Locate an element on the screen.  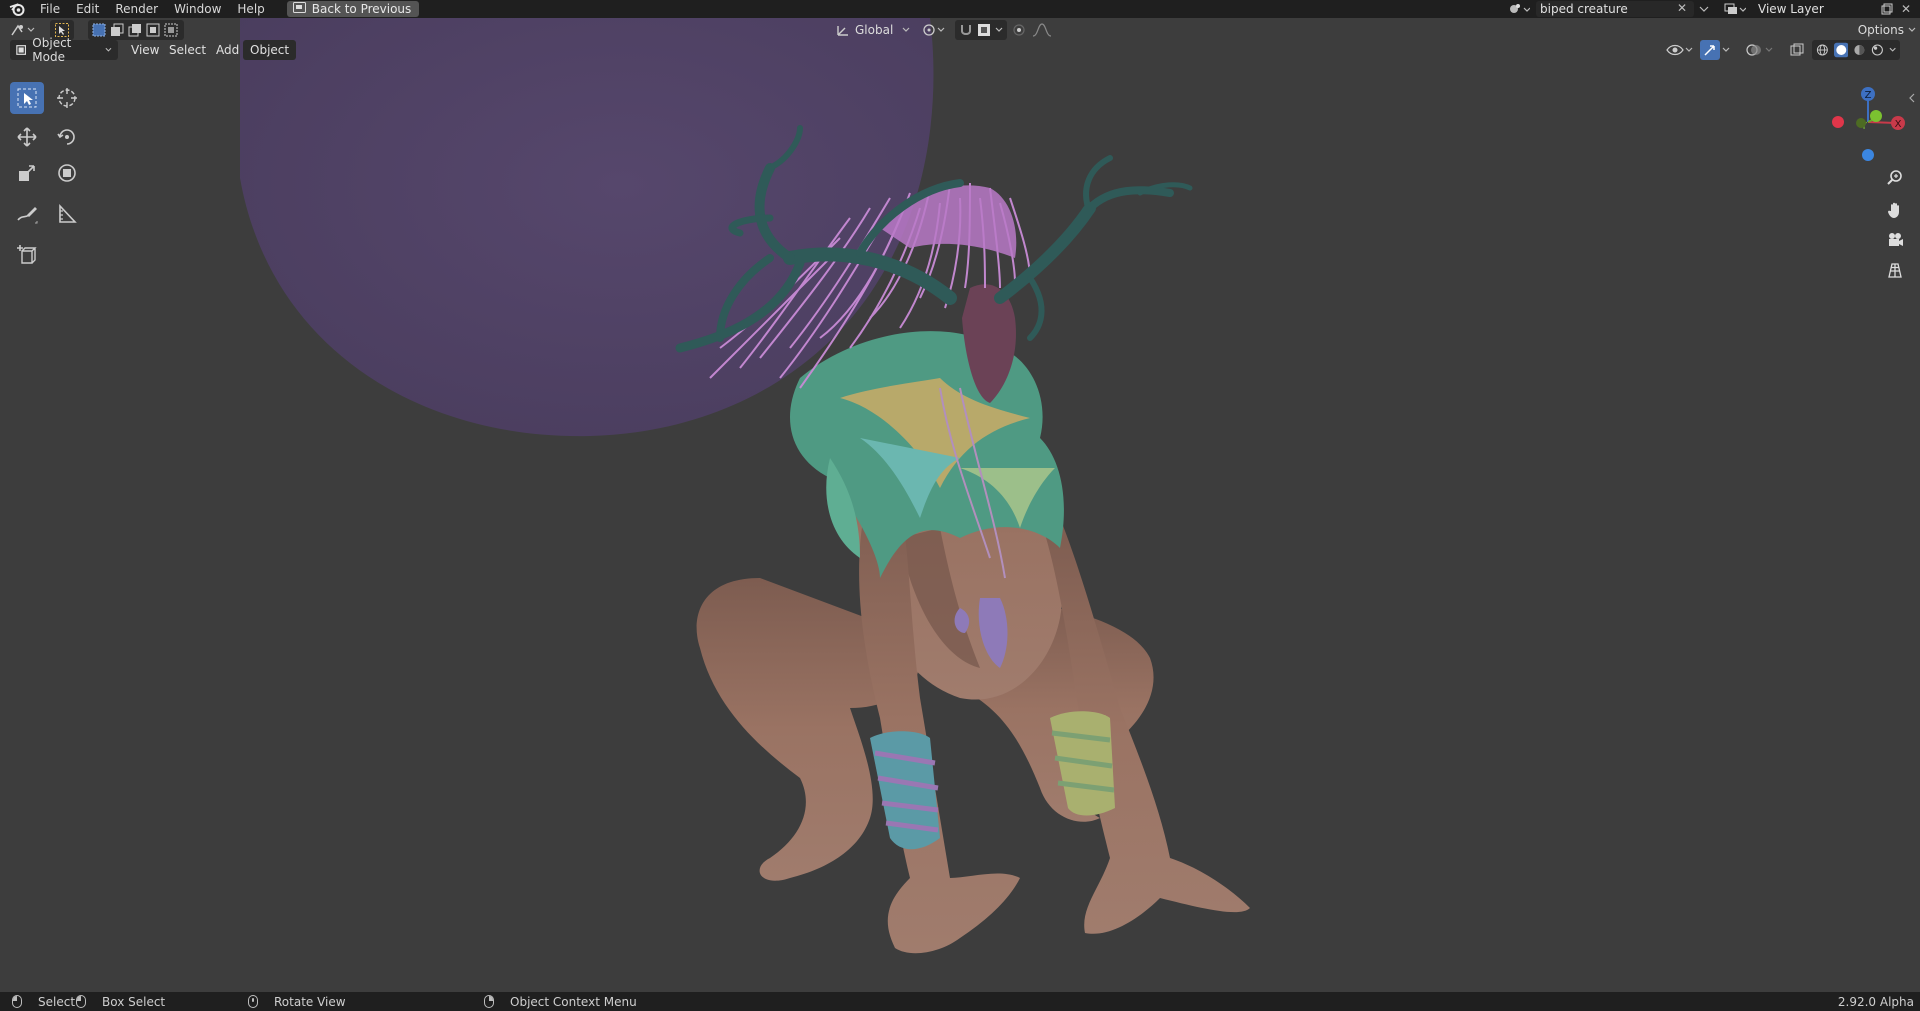
annotate-tool is located at coordinates (27, 214).